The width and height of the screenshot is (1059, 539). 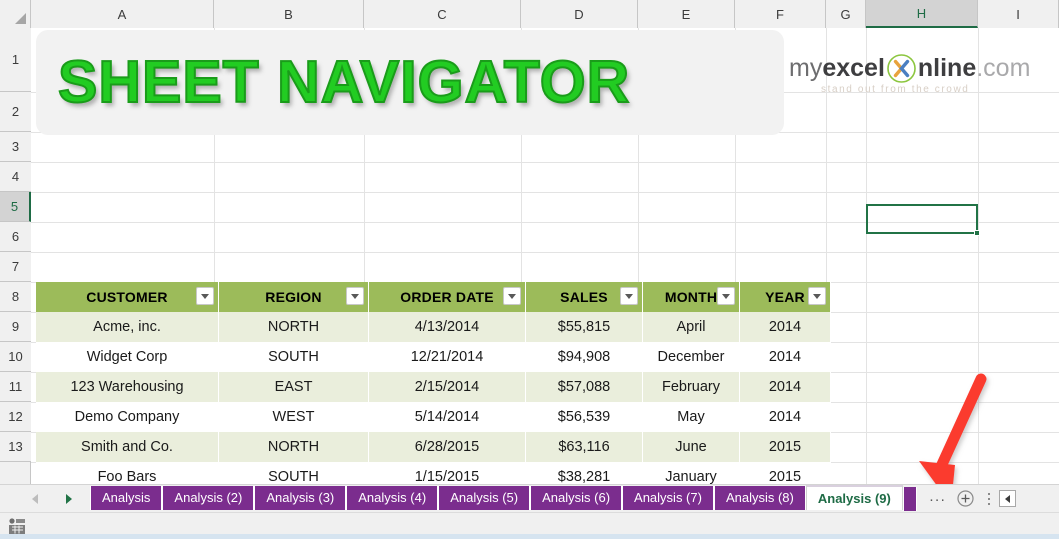 I want to click on column-header-f: F, so click(x=780, y=14).